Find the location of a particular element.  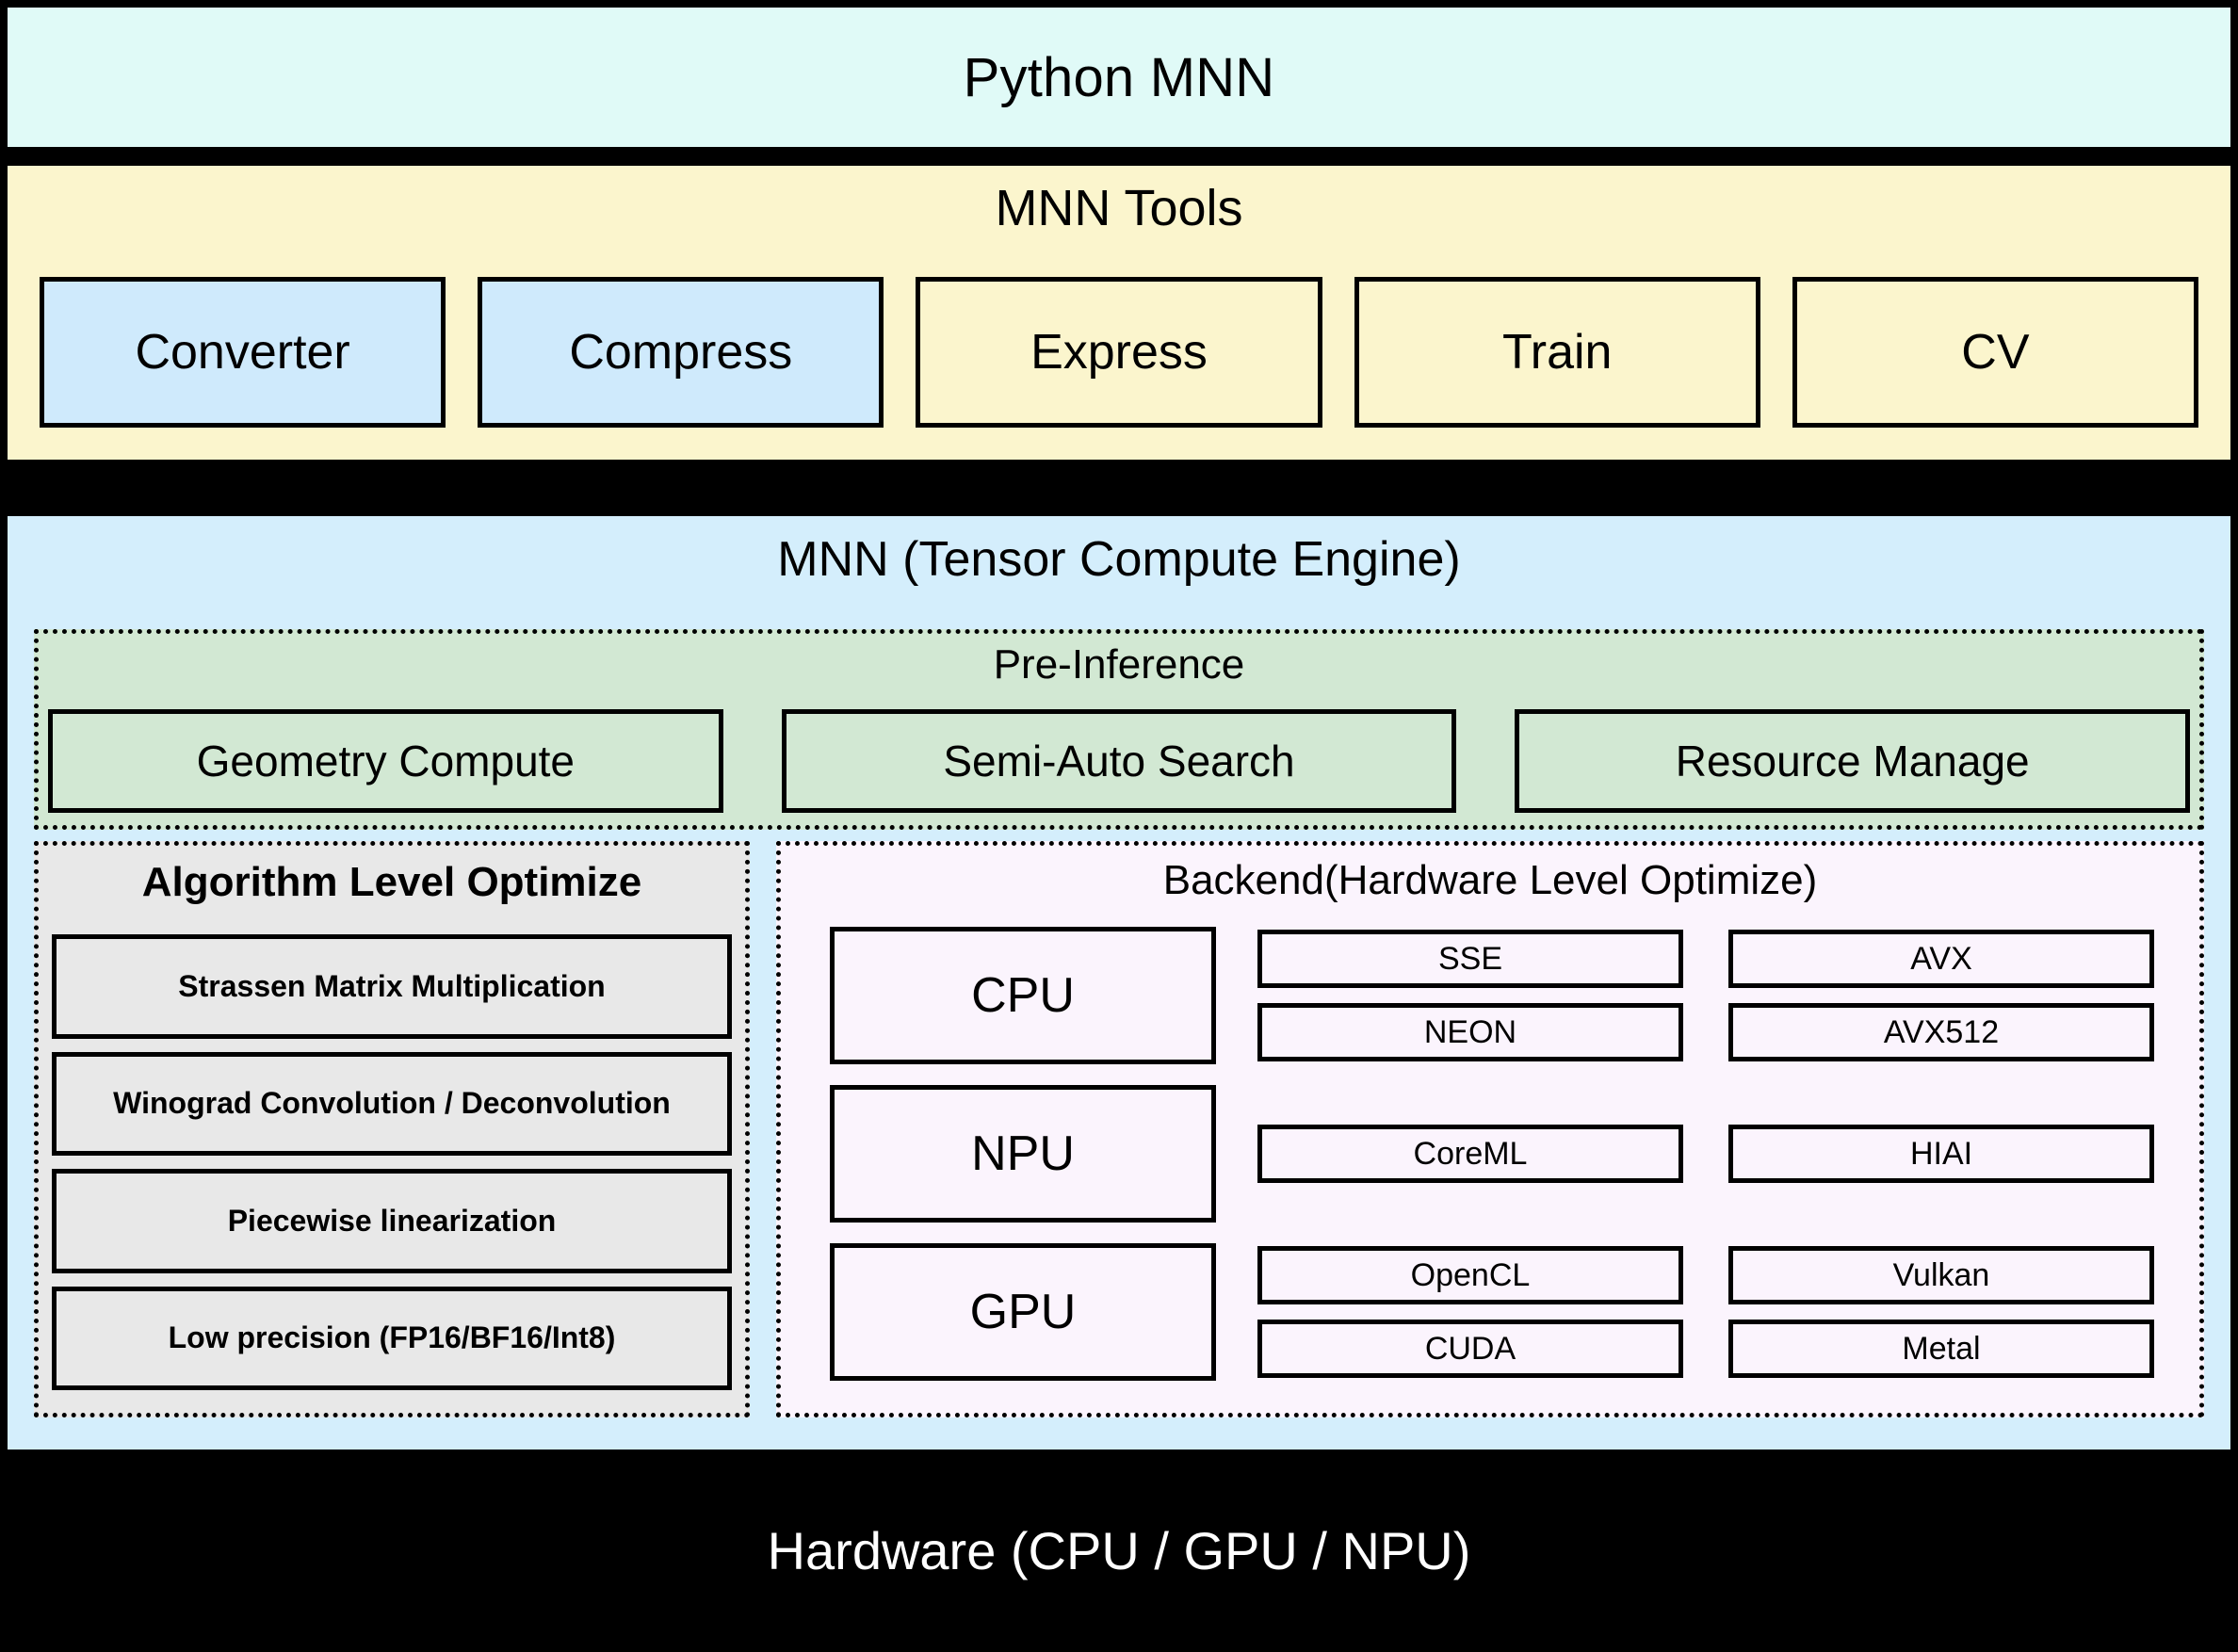

pre-inference-item-label: Resource Manage is located at coordinates (1852, 762).